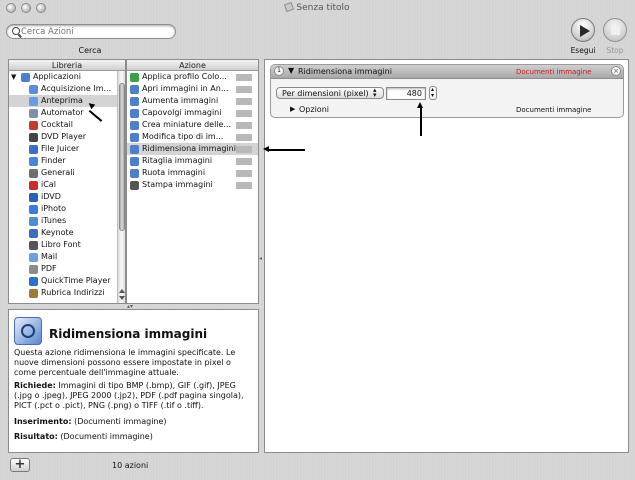 This screenshot has width=635, height=480. Describe the element at coordinates (20, 465) in the screenshot. I see `add-button: +` at that location.